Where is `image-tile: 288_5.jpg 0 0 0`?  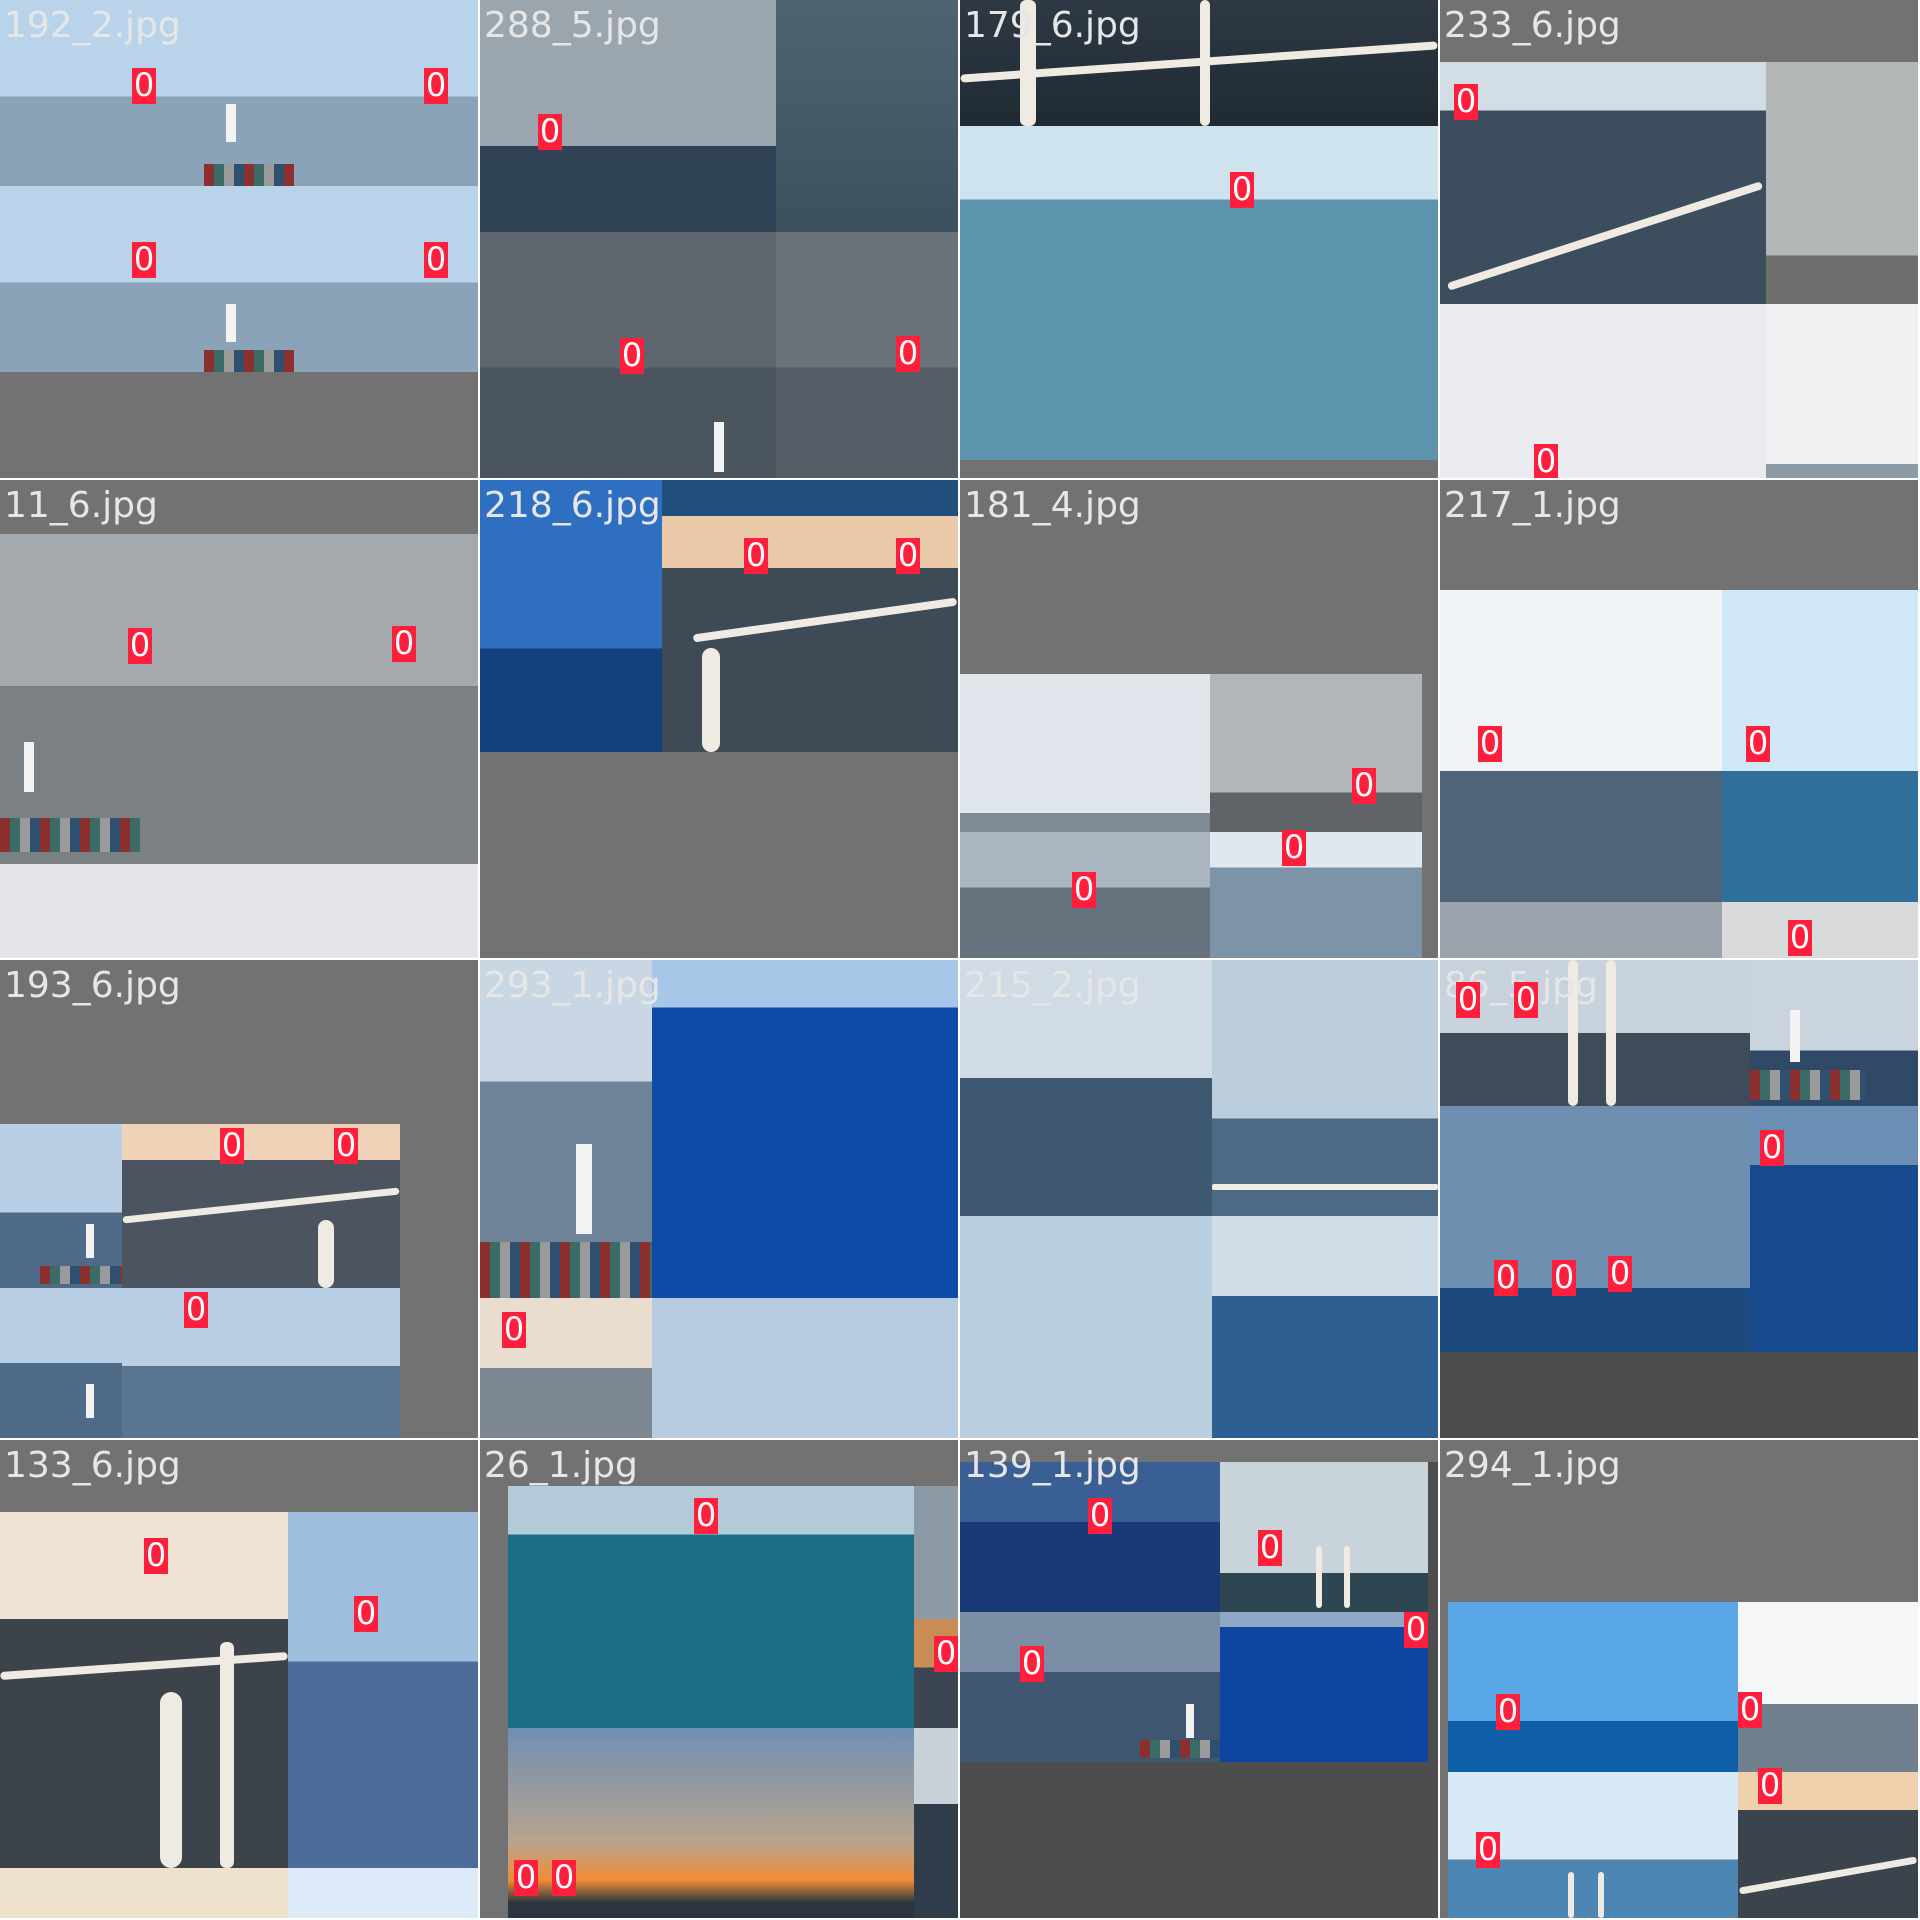 image-tile: 288_5.jpg 0 0 0 is located at coordinates (719, 239).